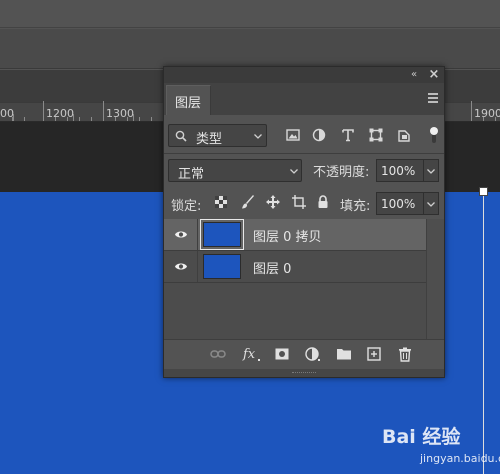 The height and width of the screenshot is (474, 500). What do you see at coordinates (348, 135) in the screenshot?
I see `type-layer-filter-icon` at bounding box center [348, 135].